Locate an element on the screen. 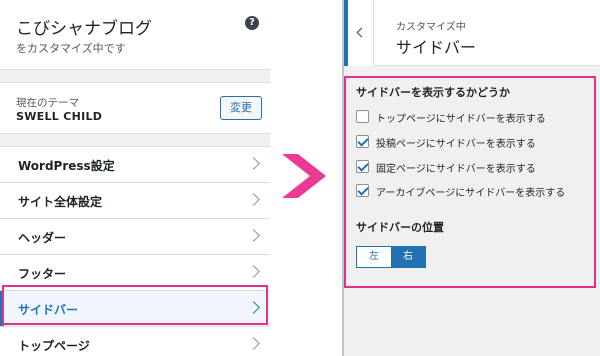 This screenshot has width=600, height=356. menu-item-header: ヘッダー is located at coordinates (135, 236).